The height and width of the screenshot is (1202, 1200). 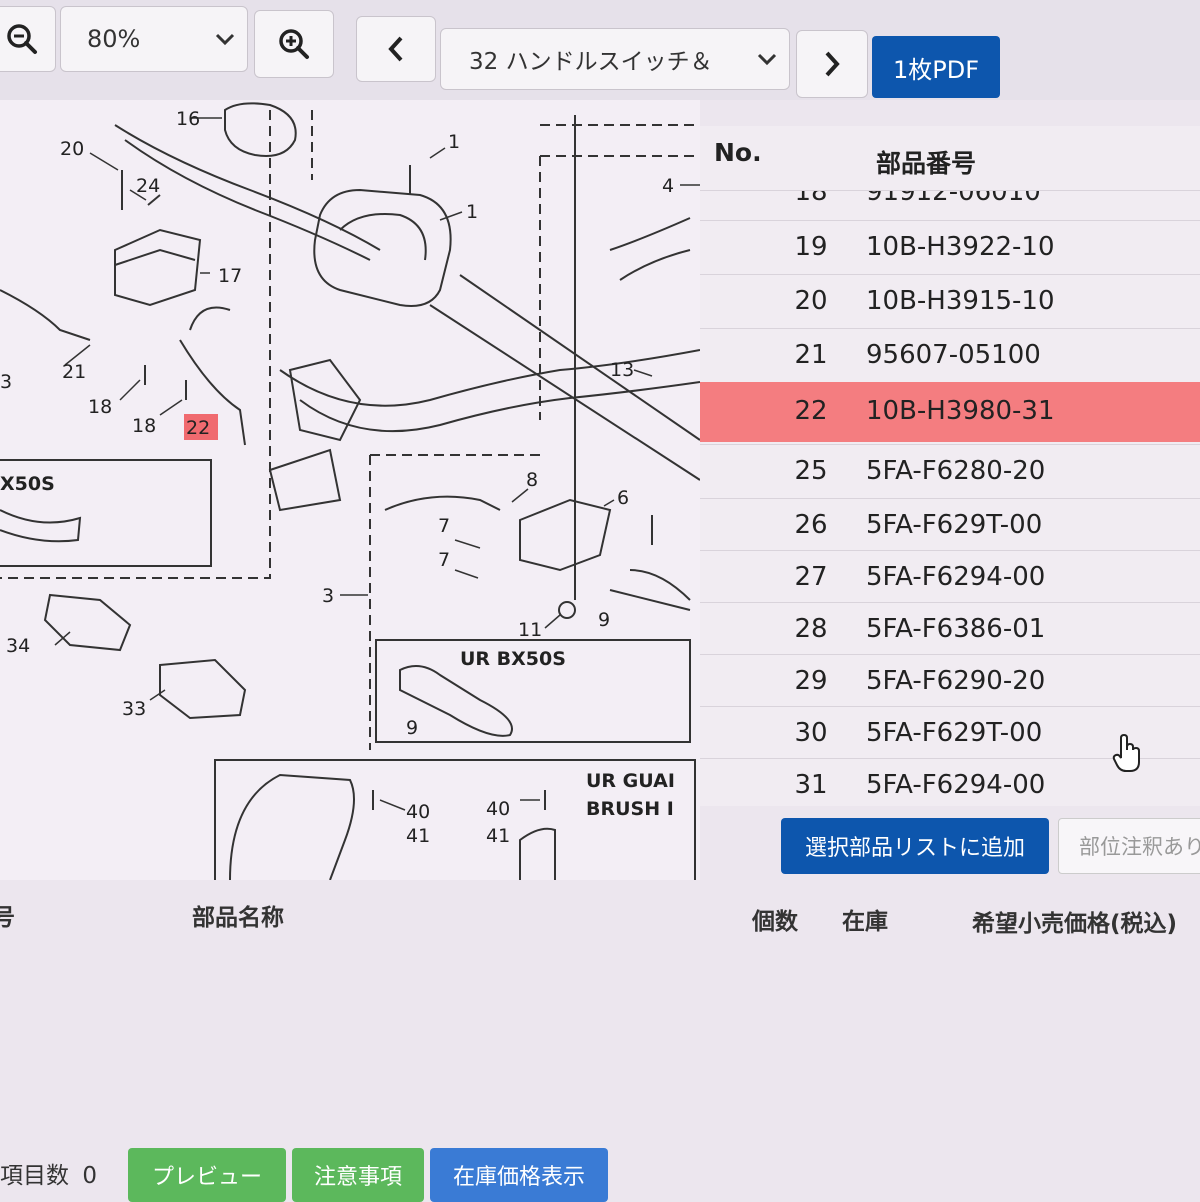 I want to click on callout-16: 16, so click(x=188, y=119).